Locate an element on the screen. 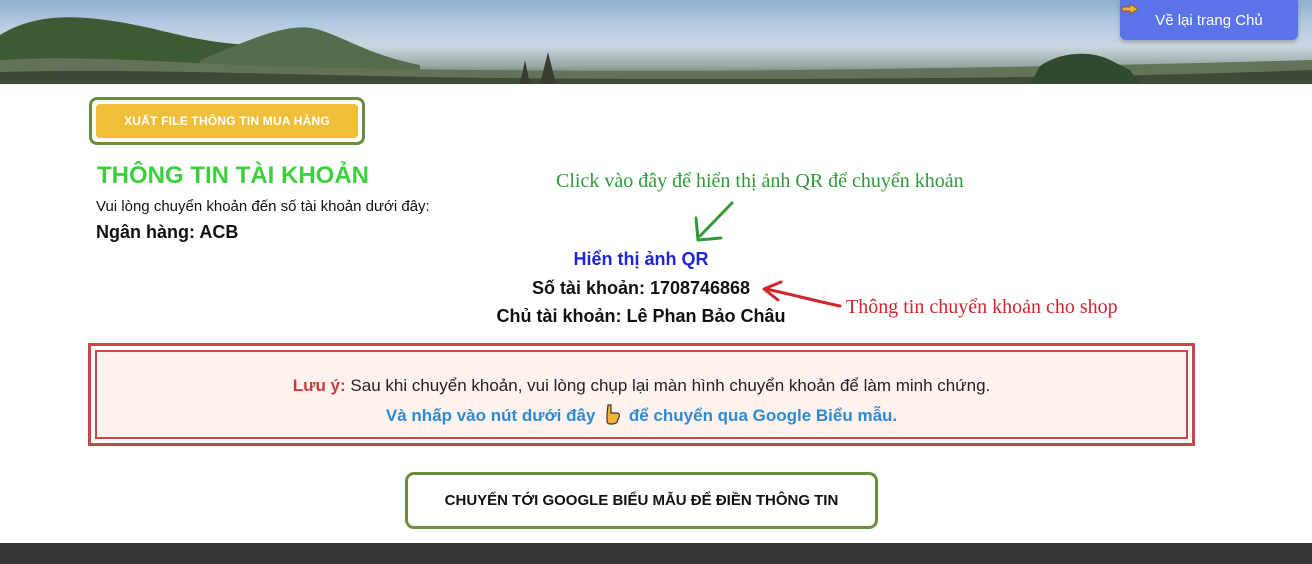 This screenshot has height=564, width=1312. note-line2-after: để chuyển qua Google Biểu mẫu. is located at coordinates (763, 415).